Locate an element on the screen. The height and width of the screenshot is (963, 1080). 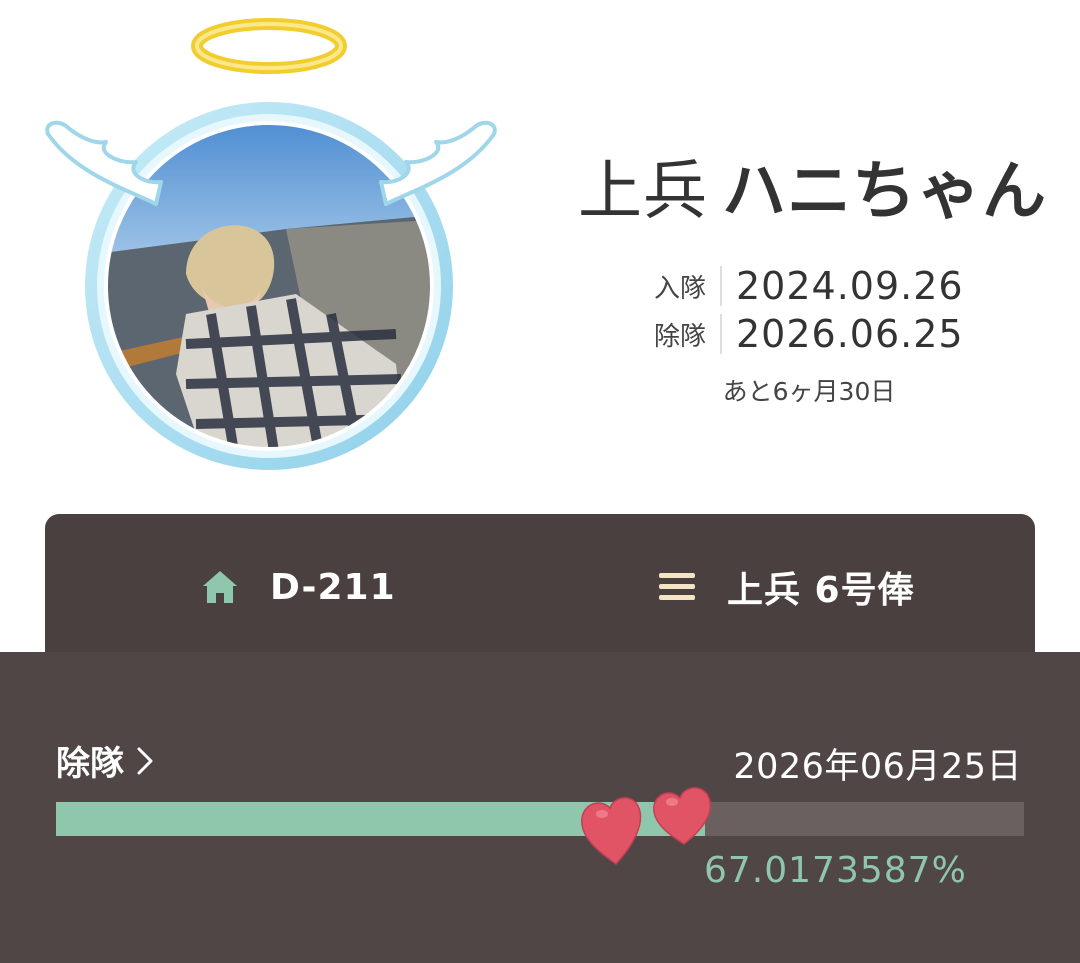
progress-percent: 67.0173587% is located at coordinates (835, 870).